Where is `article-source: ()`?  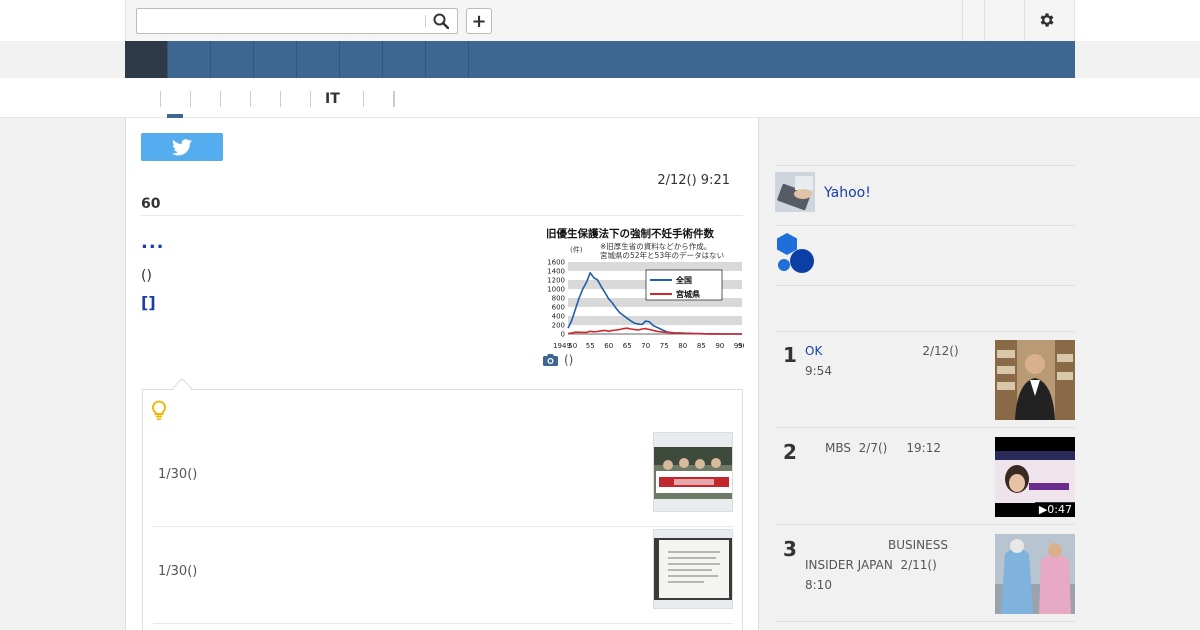
article-source: () is located at coordinates (146, 276).